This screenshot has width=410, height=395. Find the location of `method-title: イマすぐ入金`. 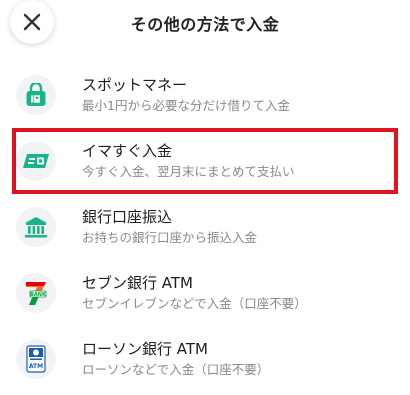

method-title: イマすぐ入金 is located at coordinates (127, 151).